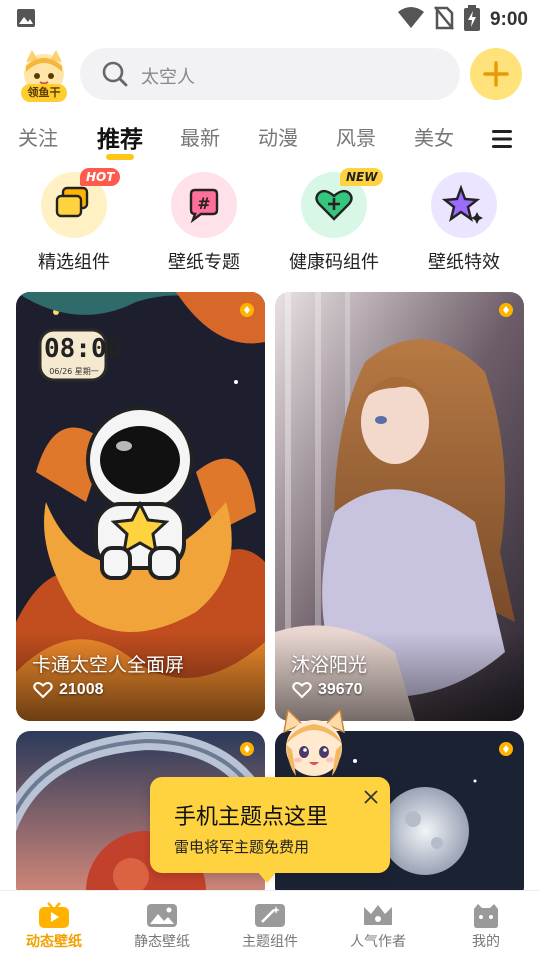 Image resolution: width=540 pixels, height=960 pixels. I want to click on shortcut-label: 精选组件, so click(74, 262).